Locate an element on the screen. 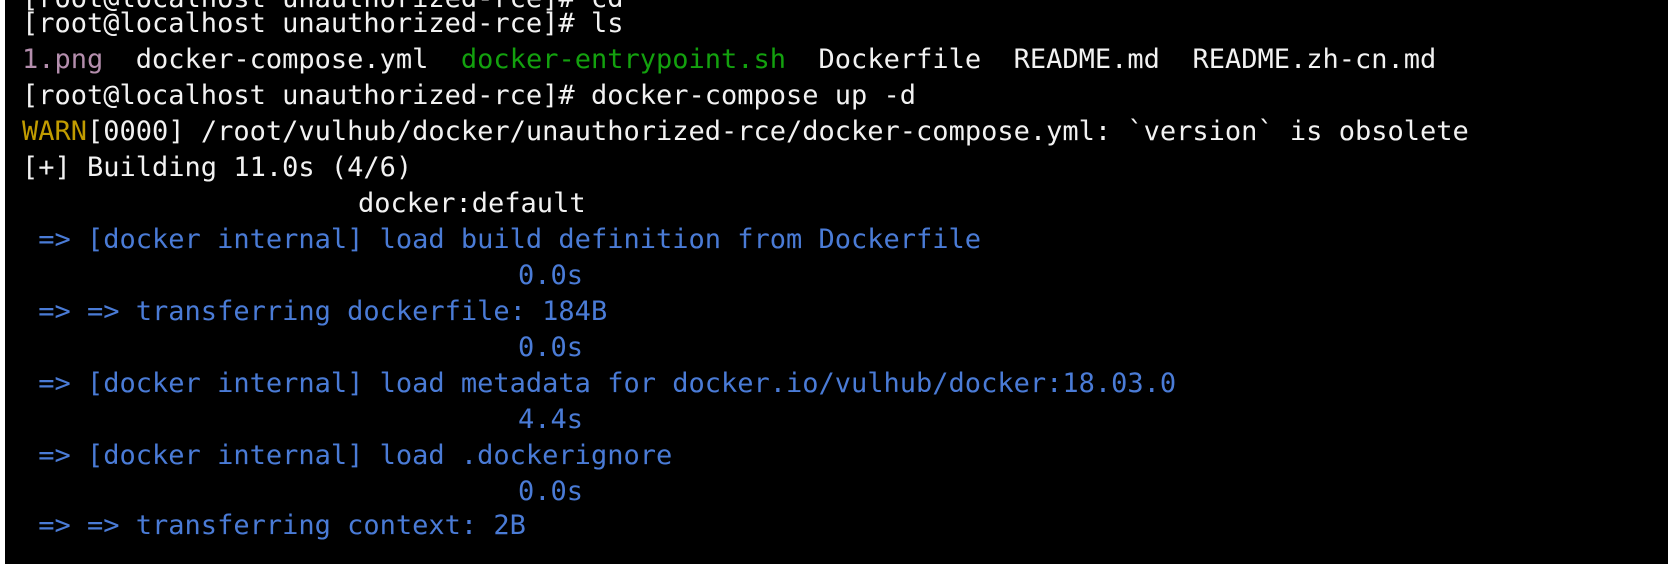  build-step-time: 4.4s is located at coordinates (551, 419).